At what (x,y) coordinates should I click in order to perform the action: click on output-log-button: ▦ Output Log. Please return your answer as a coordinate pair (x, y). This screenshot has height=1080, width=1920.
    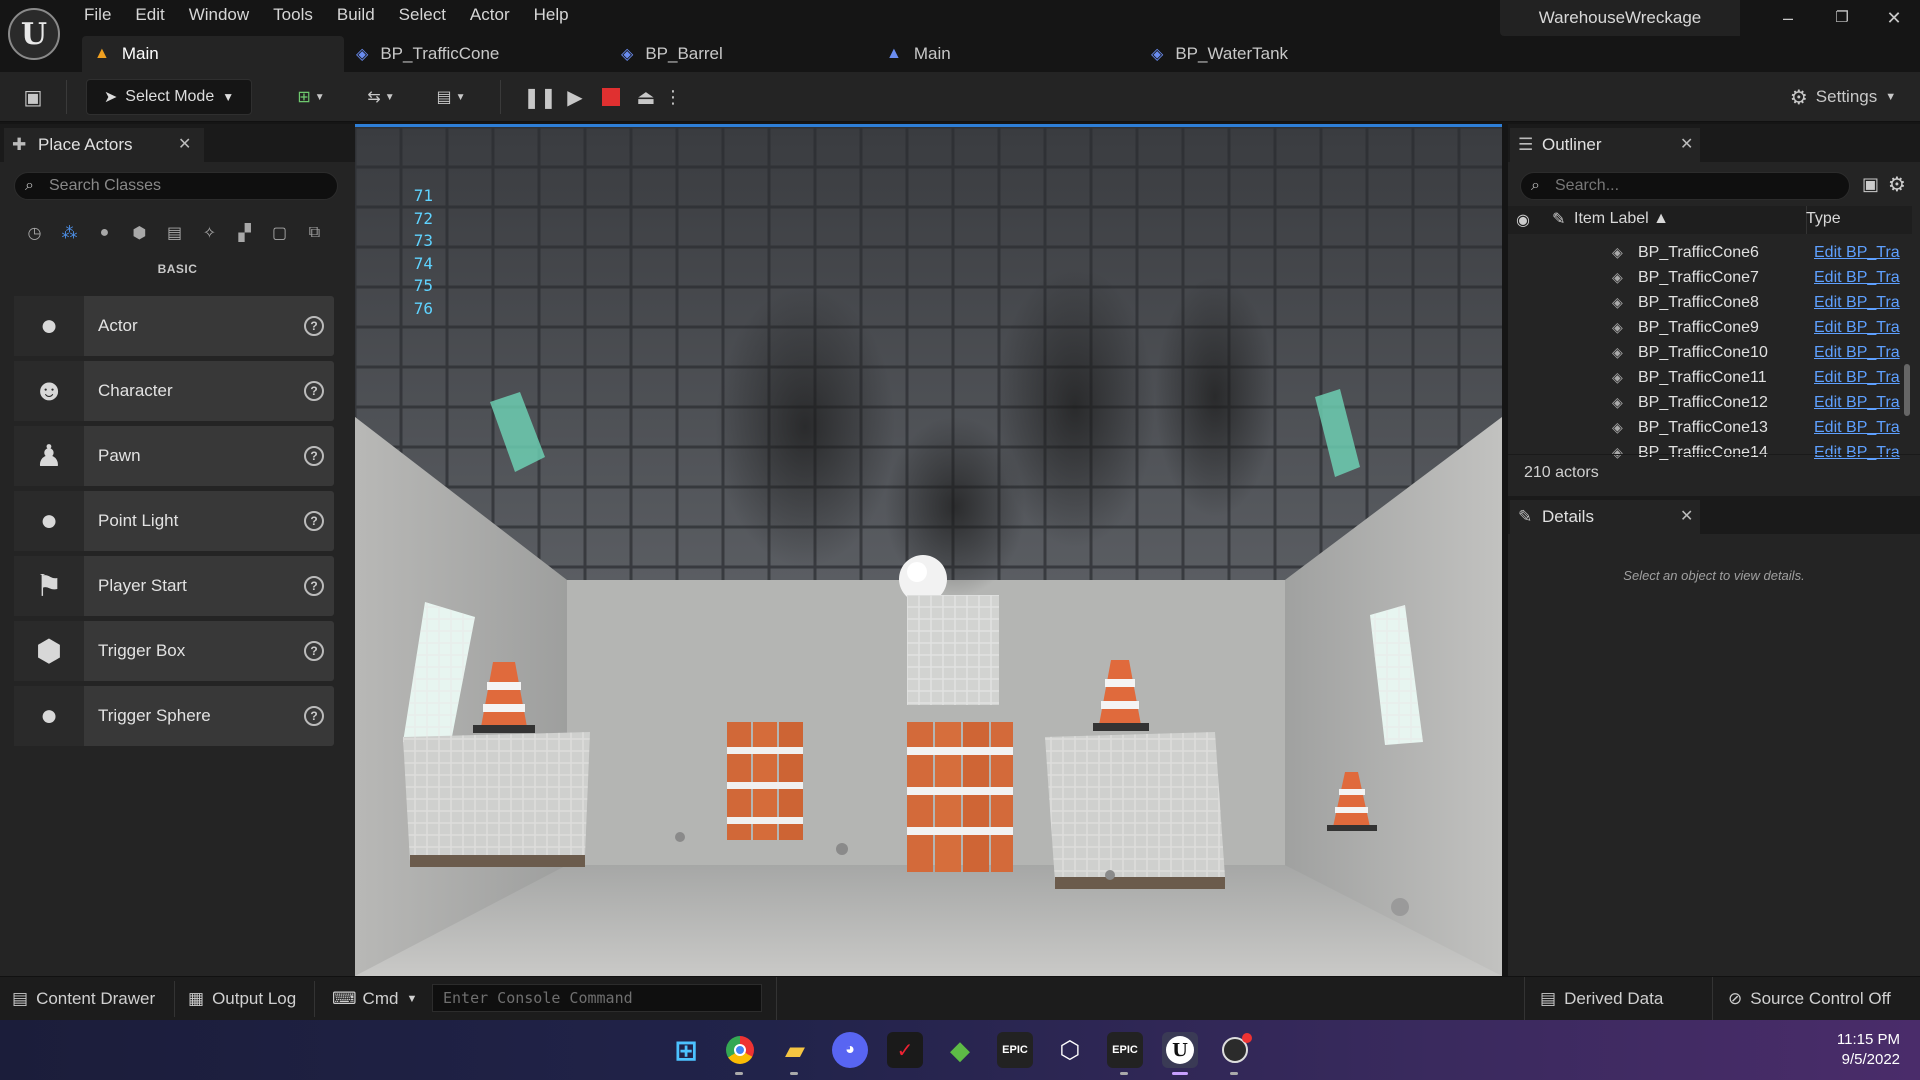
    Looking at the image, I should click on (242, 999).